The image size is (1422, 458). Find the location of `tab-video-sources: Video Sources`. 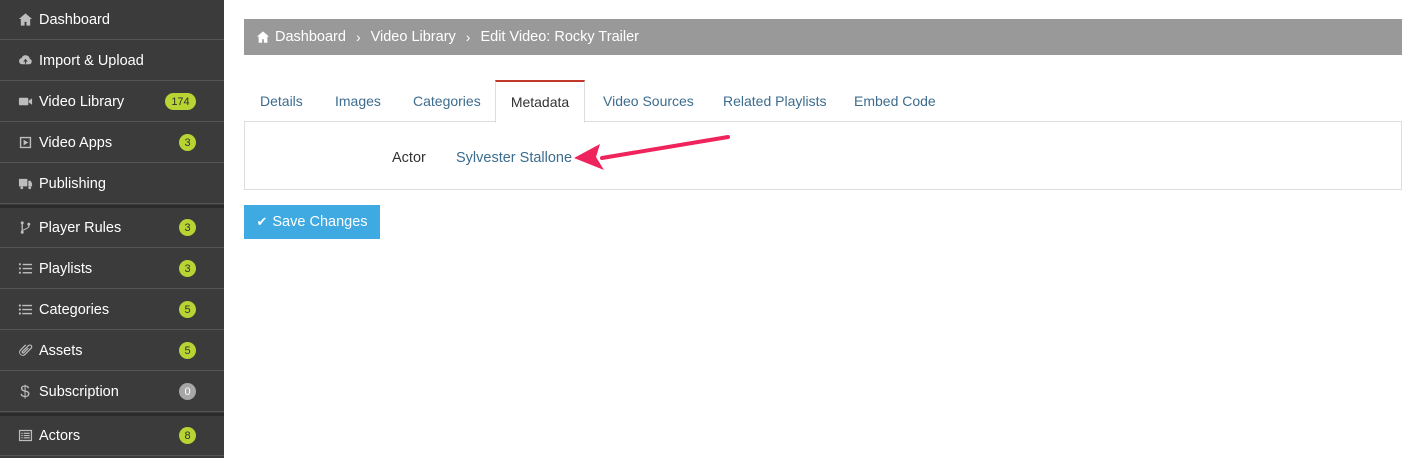

tab-video-sources: Video Sources is located at coordinates (648, 101).